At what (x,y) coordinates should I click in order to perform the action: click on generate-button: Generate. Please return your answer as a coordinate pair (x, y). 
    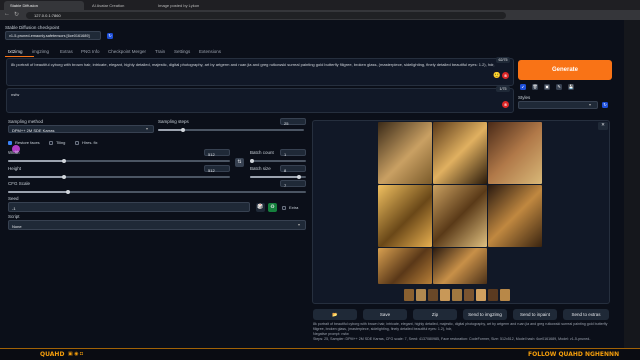
    Looking at the image, I should click on (565, 70).